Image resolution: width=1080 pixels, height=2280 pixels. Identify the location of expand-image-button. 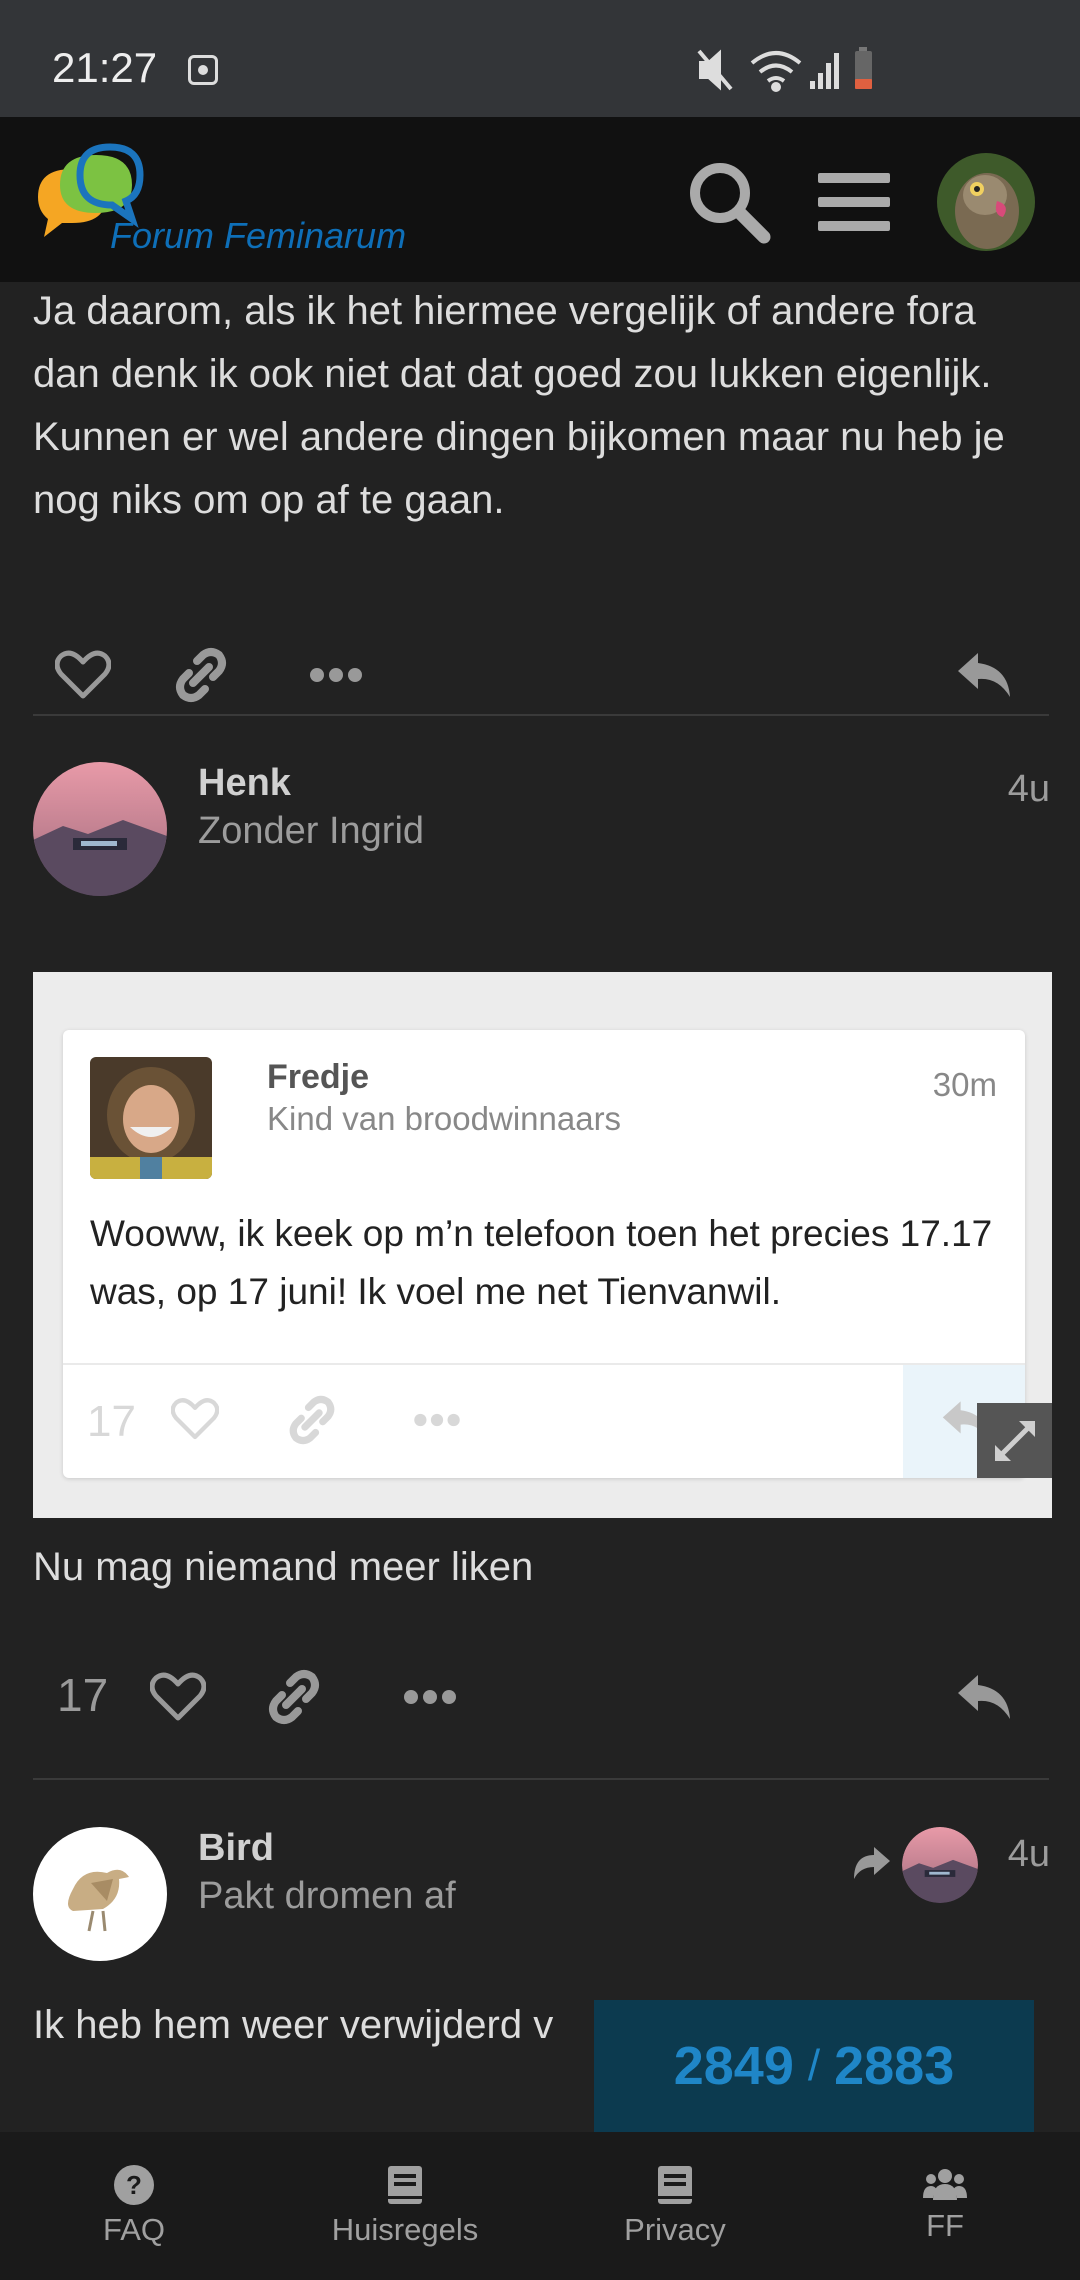
(1014, 1440).